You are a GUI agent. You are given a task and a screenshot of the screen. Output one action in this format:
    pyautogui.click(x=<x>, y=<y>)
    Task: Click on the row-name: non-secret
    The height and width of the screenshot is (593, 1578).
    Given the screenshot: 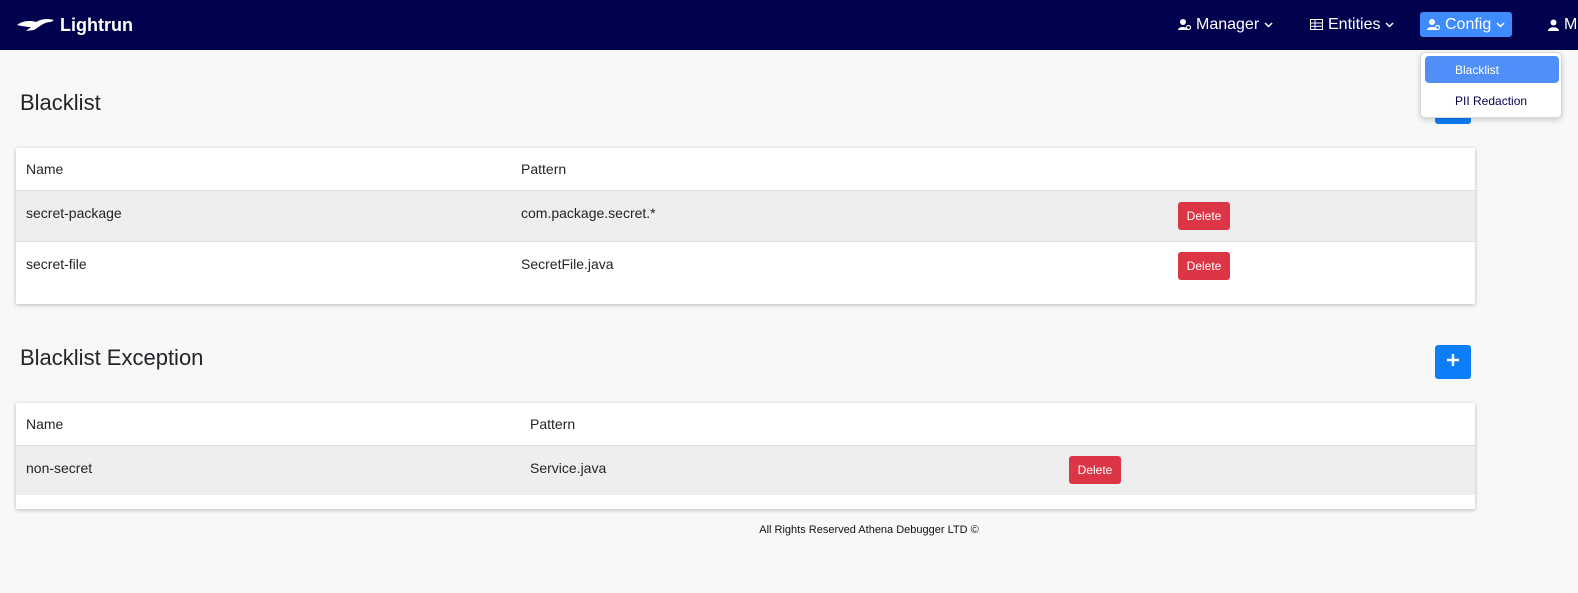 What is the action you would take?
    pyautogui.click(x=59, y=468)
    